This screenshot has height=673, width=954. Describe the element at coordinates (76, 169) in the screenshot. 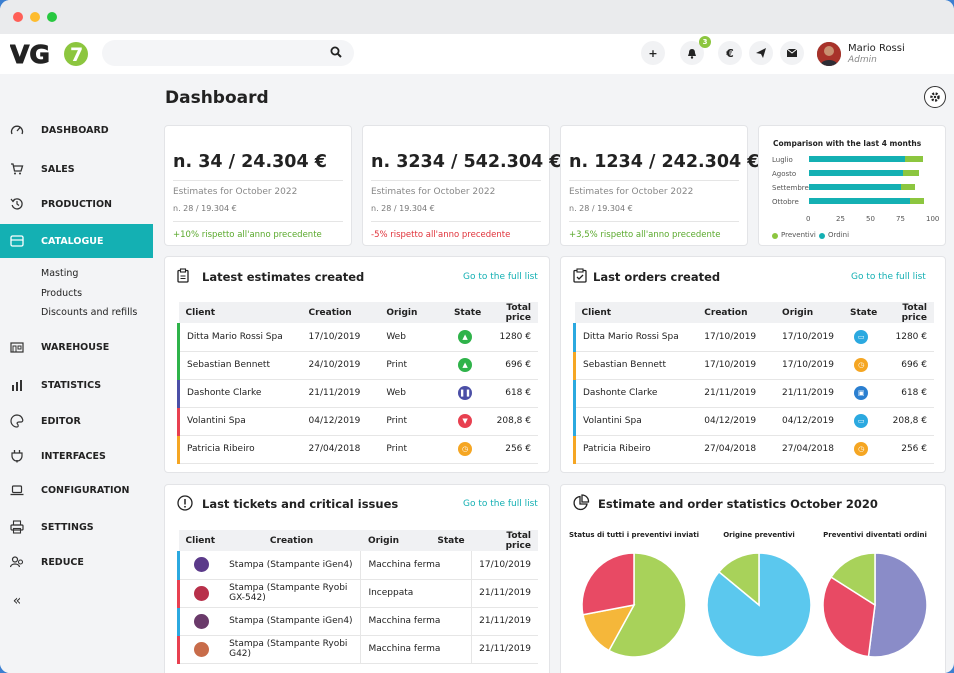

I see `sidebar-item-sales: SALES` at that location.